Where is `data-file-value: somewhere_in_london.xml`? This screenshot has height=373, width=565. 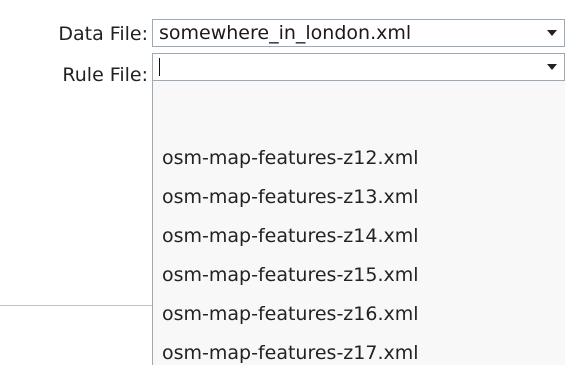 data-file-value: somewhere_in_london.xml is located at coordinates (285, 33).